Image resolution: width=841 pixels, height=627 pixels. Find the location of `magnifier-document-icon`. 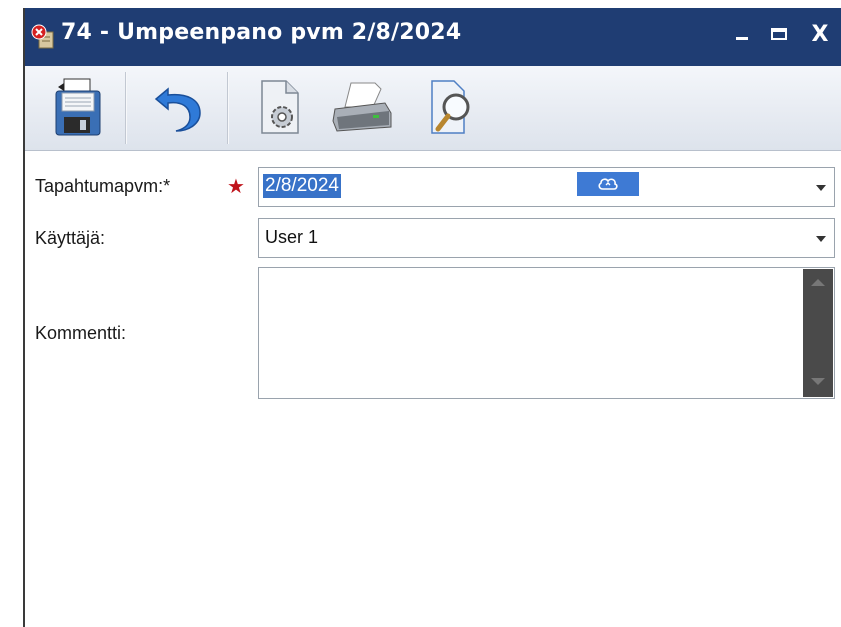

magnifier-document-icon is located at coordinates (450, 107).